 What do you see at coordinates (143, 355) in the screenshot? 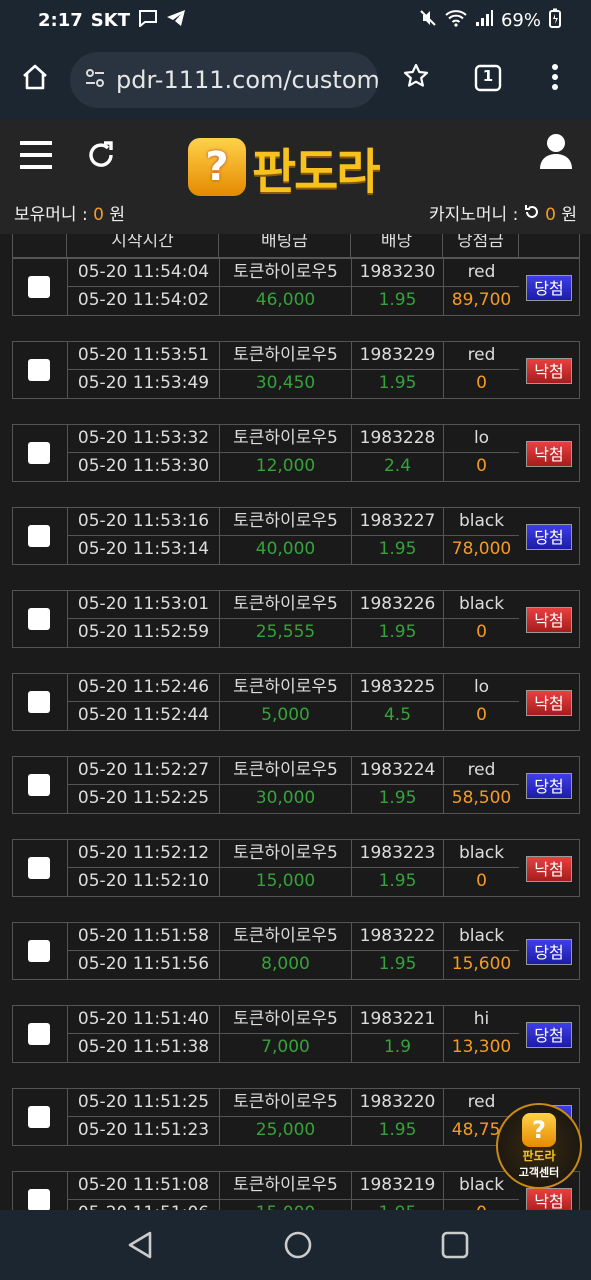
I see `start-time: 05-20 11:53:51` at bounding box center [143, 355].